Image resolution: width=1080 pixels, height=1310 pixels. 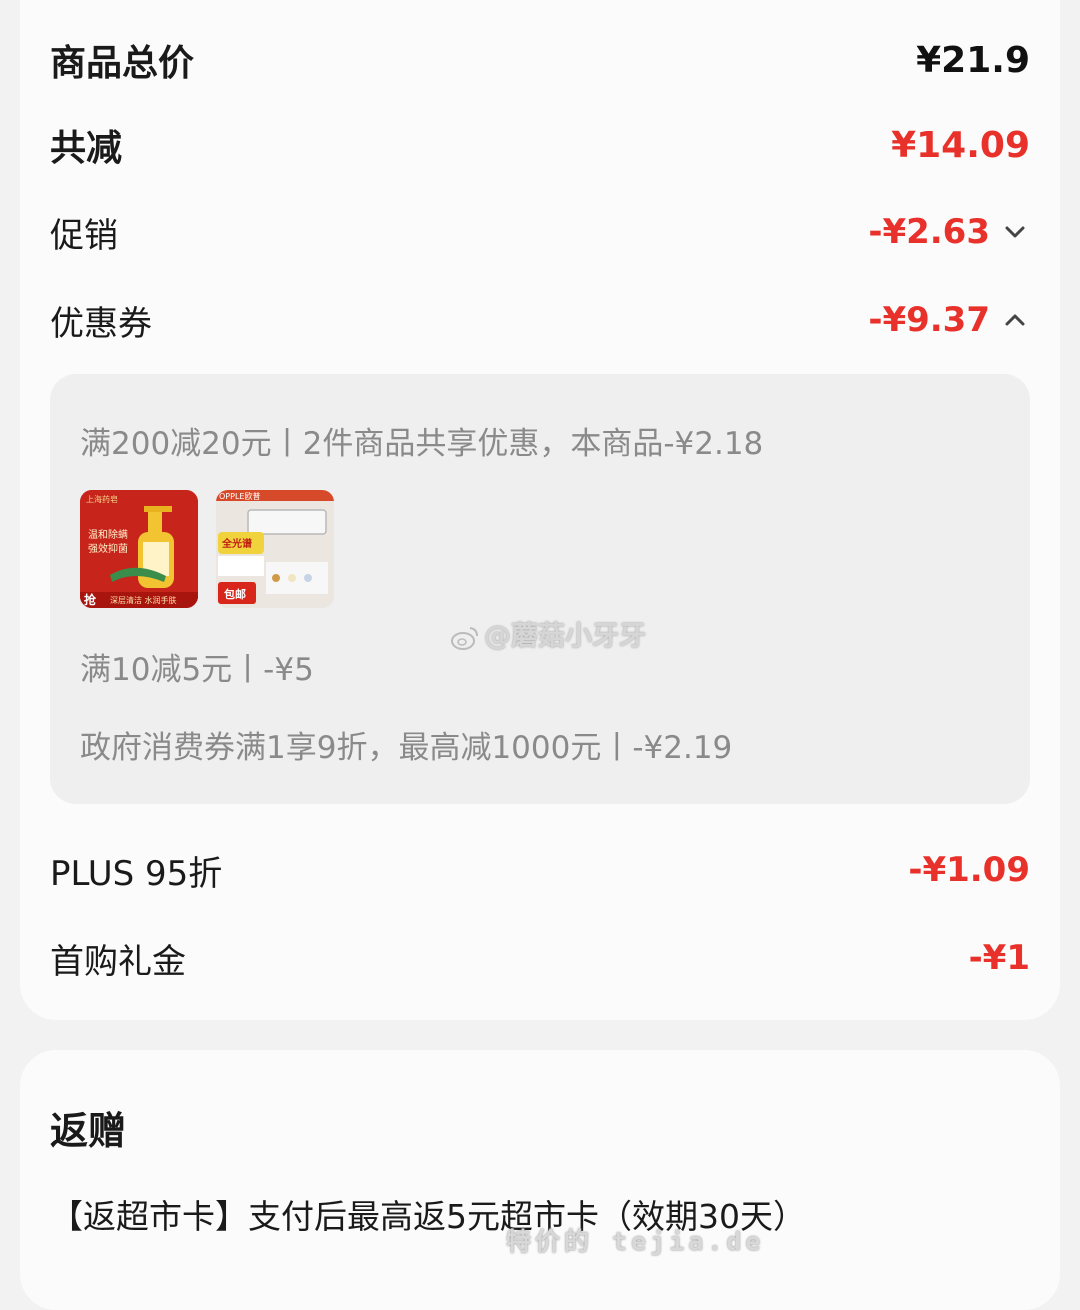 I want to click on site-watermark: 特价的 tejia.de, so click(x=635, y=1241).